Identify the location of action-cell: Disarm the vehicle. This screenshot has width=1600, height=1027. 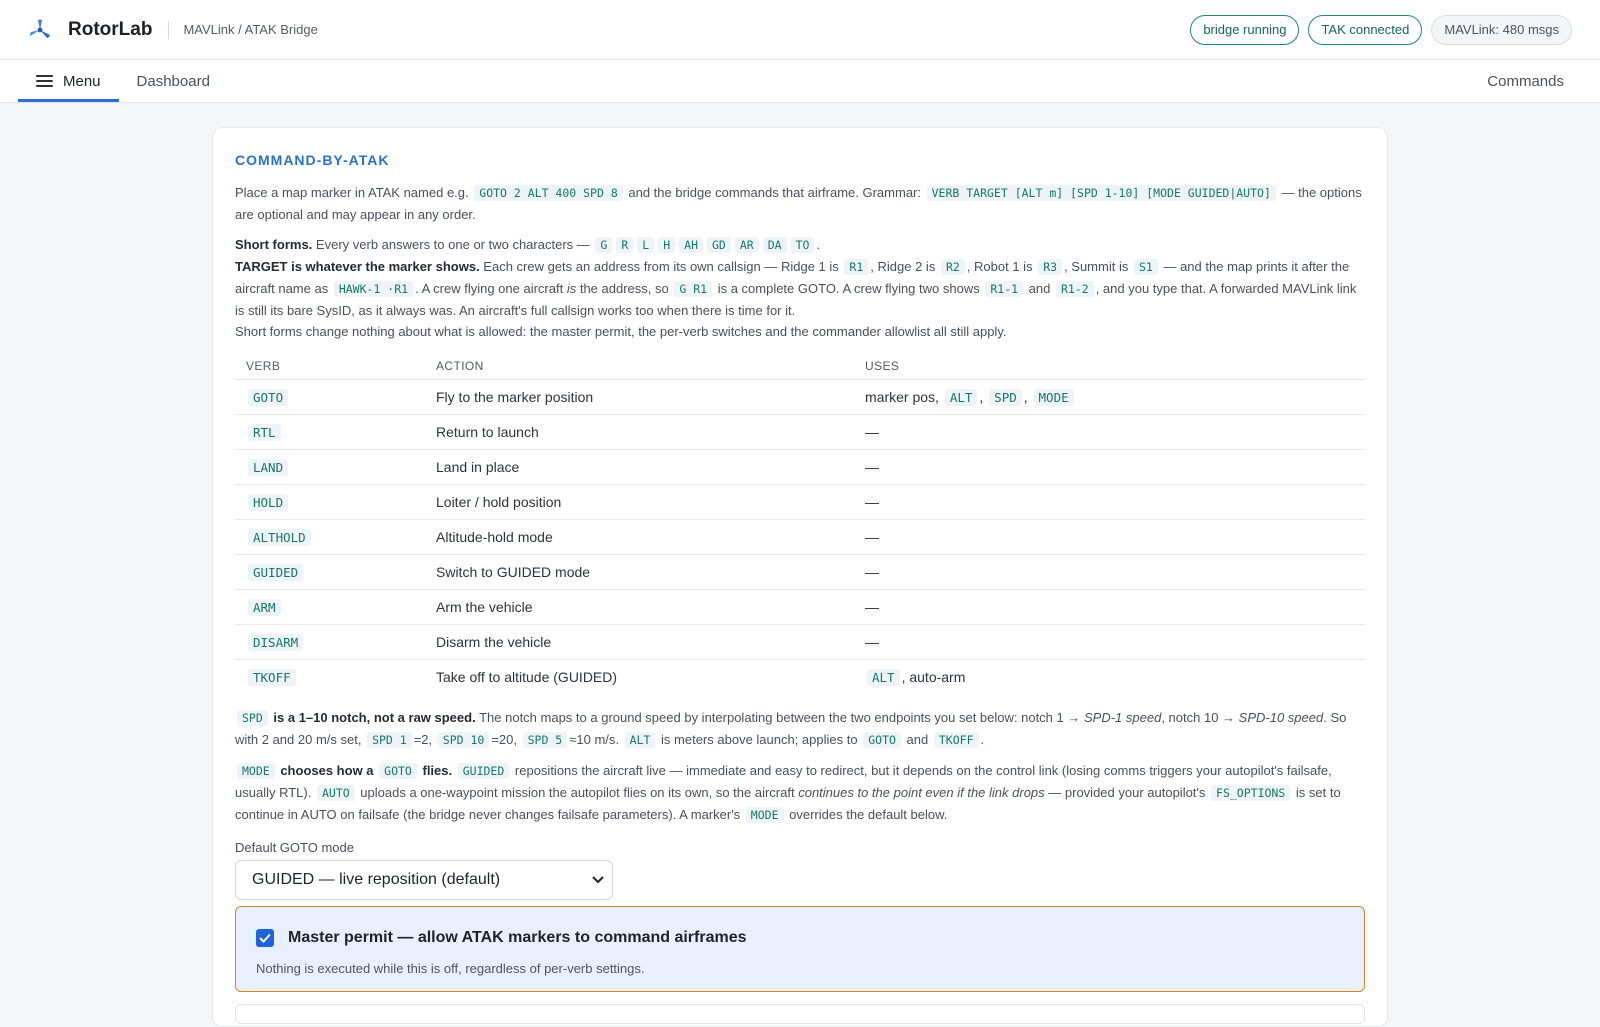
(639, 642).